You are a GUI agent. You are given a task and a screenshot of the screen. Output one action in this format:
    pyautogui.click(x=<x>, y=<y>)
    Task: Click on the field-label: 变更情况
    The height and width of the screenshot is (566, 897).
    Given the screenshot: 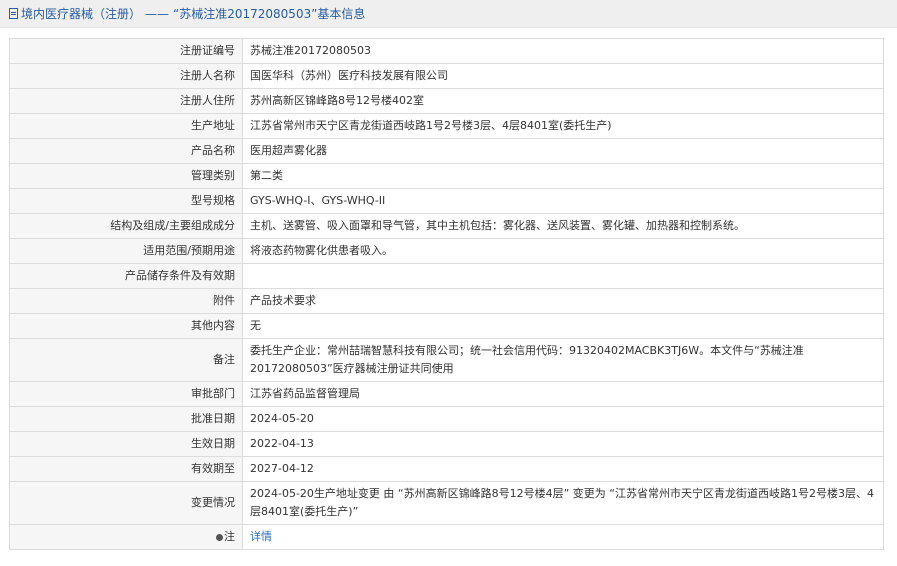 What is the action you would take?
    pyautogui.click(x=126, y=503)
    